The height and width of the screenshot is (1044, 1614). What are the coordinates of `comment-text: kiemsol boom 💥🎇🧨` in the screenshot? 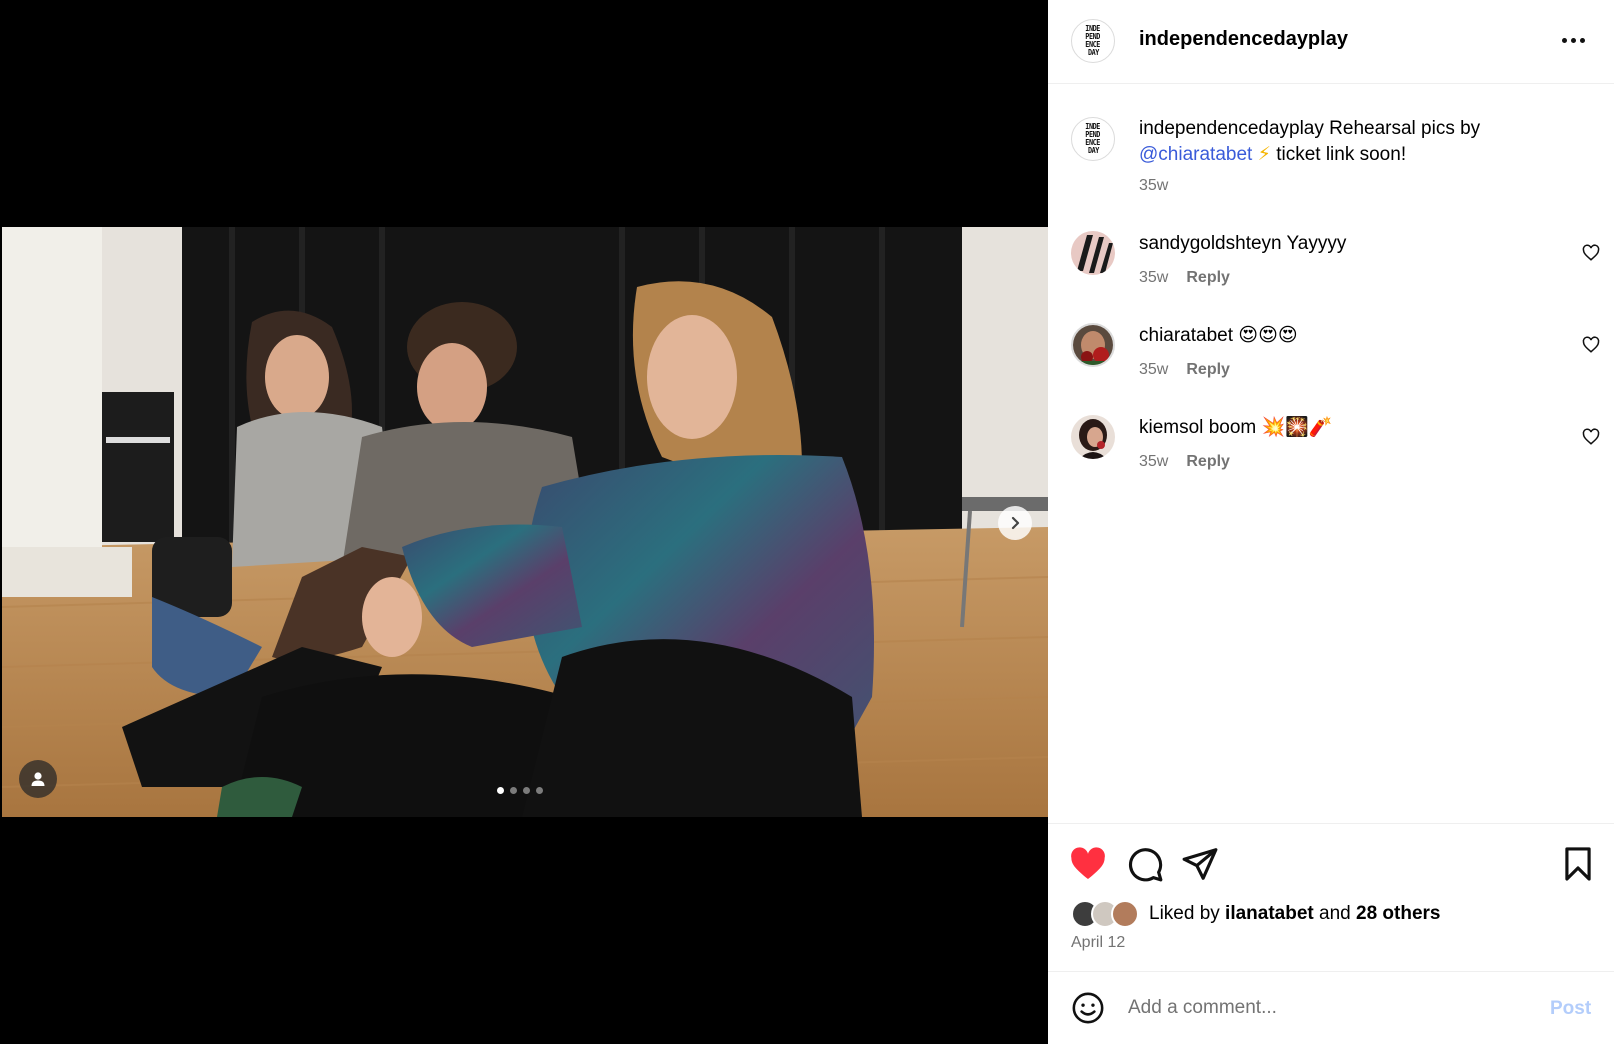 It's located at (1235, 428).